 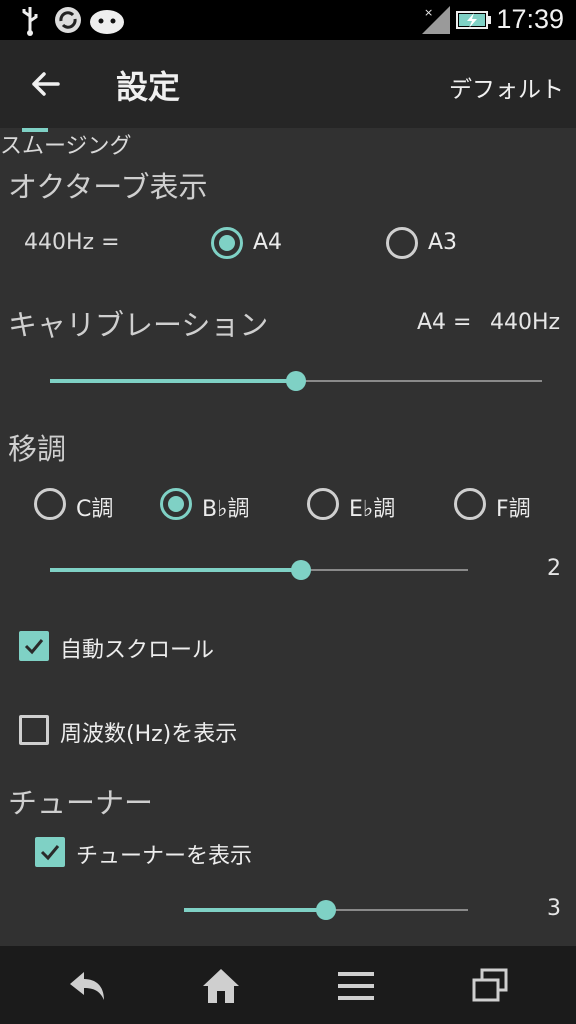 What do you see at coordinates (175, 570) in the screenshot?
I see `transpose-slider-fill` at bounding box center [175, 570].